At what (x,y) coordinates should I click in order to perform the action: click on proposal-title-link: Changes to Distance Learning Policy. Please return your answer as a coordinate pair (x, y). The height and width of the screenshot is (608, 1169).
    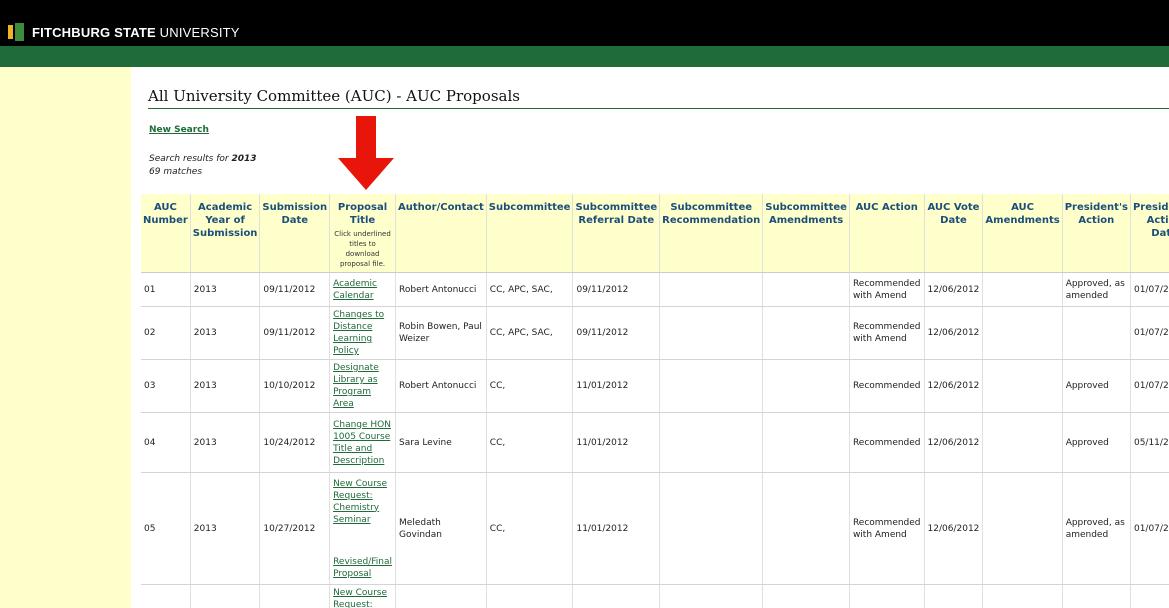
    Looking at the image, I should click on (362, 333).